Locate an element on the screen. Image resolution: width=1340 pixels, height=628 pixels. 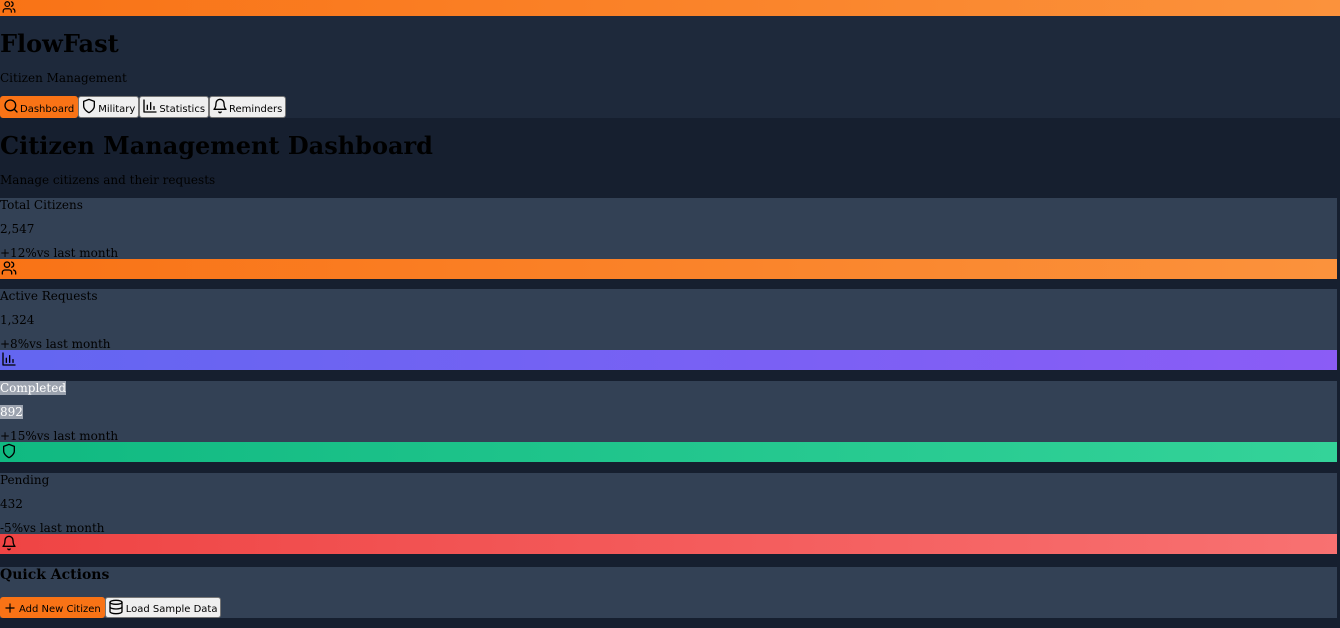
nav-military-button: Military is located at coordinates (109, 107).